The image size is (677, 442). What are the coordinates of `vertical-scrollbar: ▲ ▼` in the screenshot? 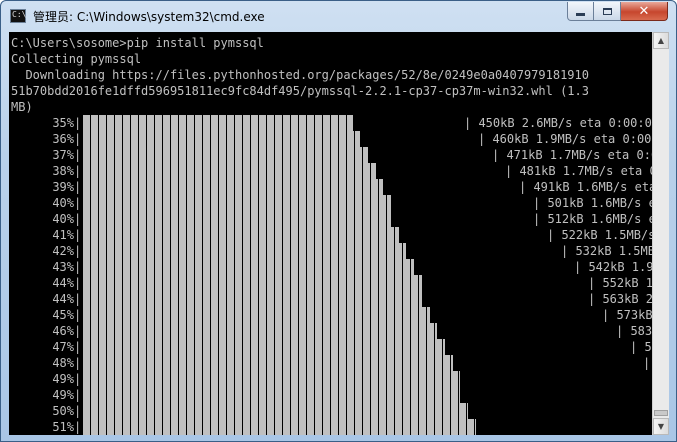 It's located at (660, 233).